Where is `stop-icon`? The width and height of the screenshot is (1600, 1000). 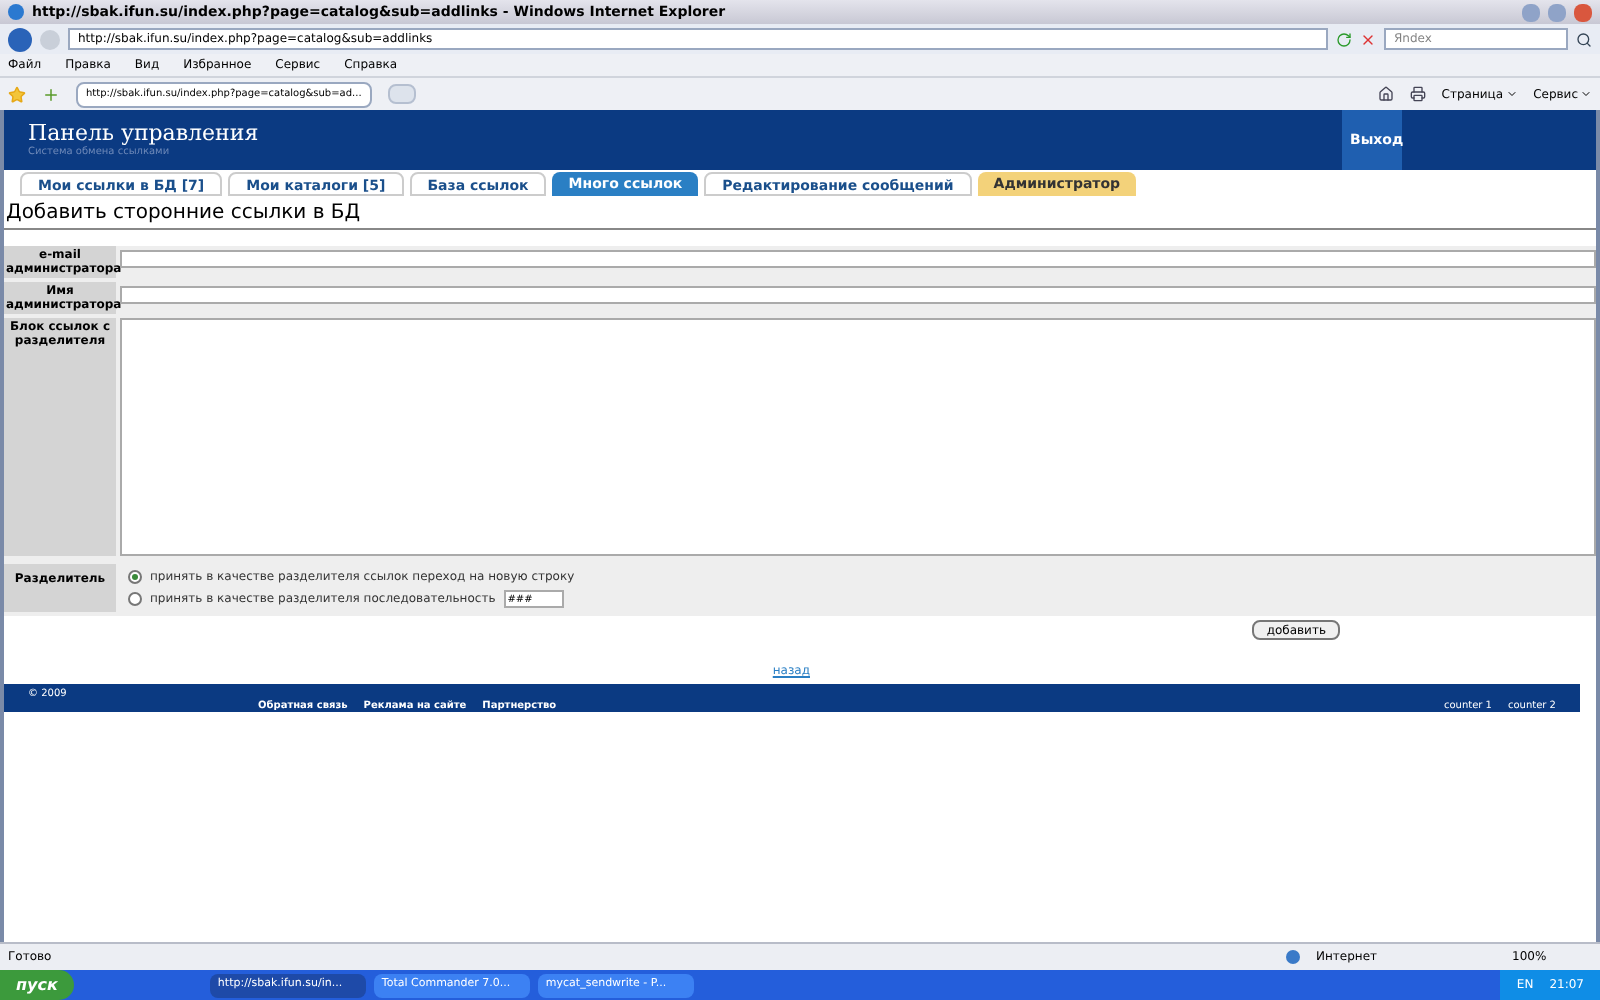 stop-icon is located at coordinates (1368, 39).